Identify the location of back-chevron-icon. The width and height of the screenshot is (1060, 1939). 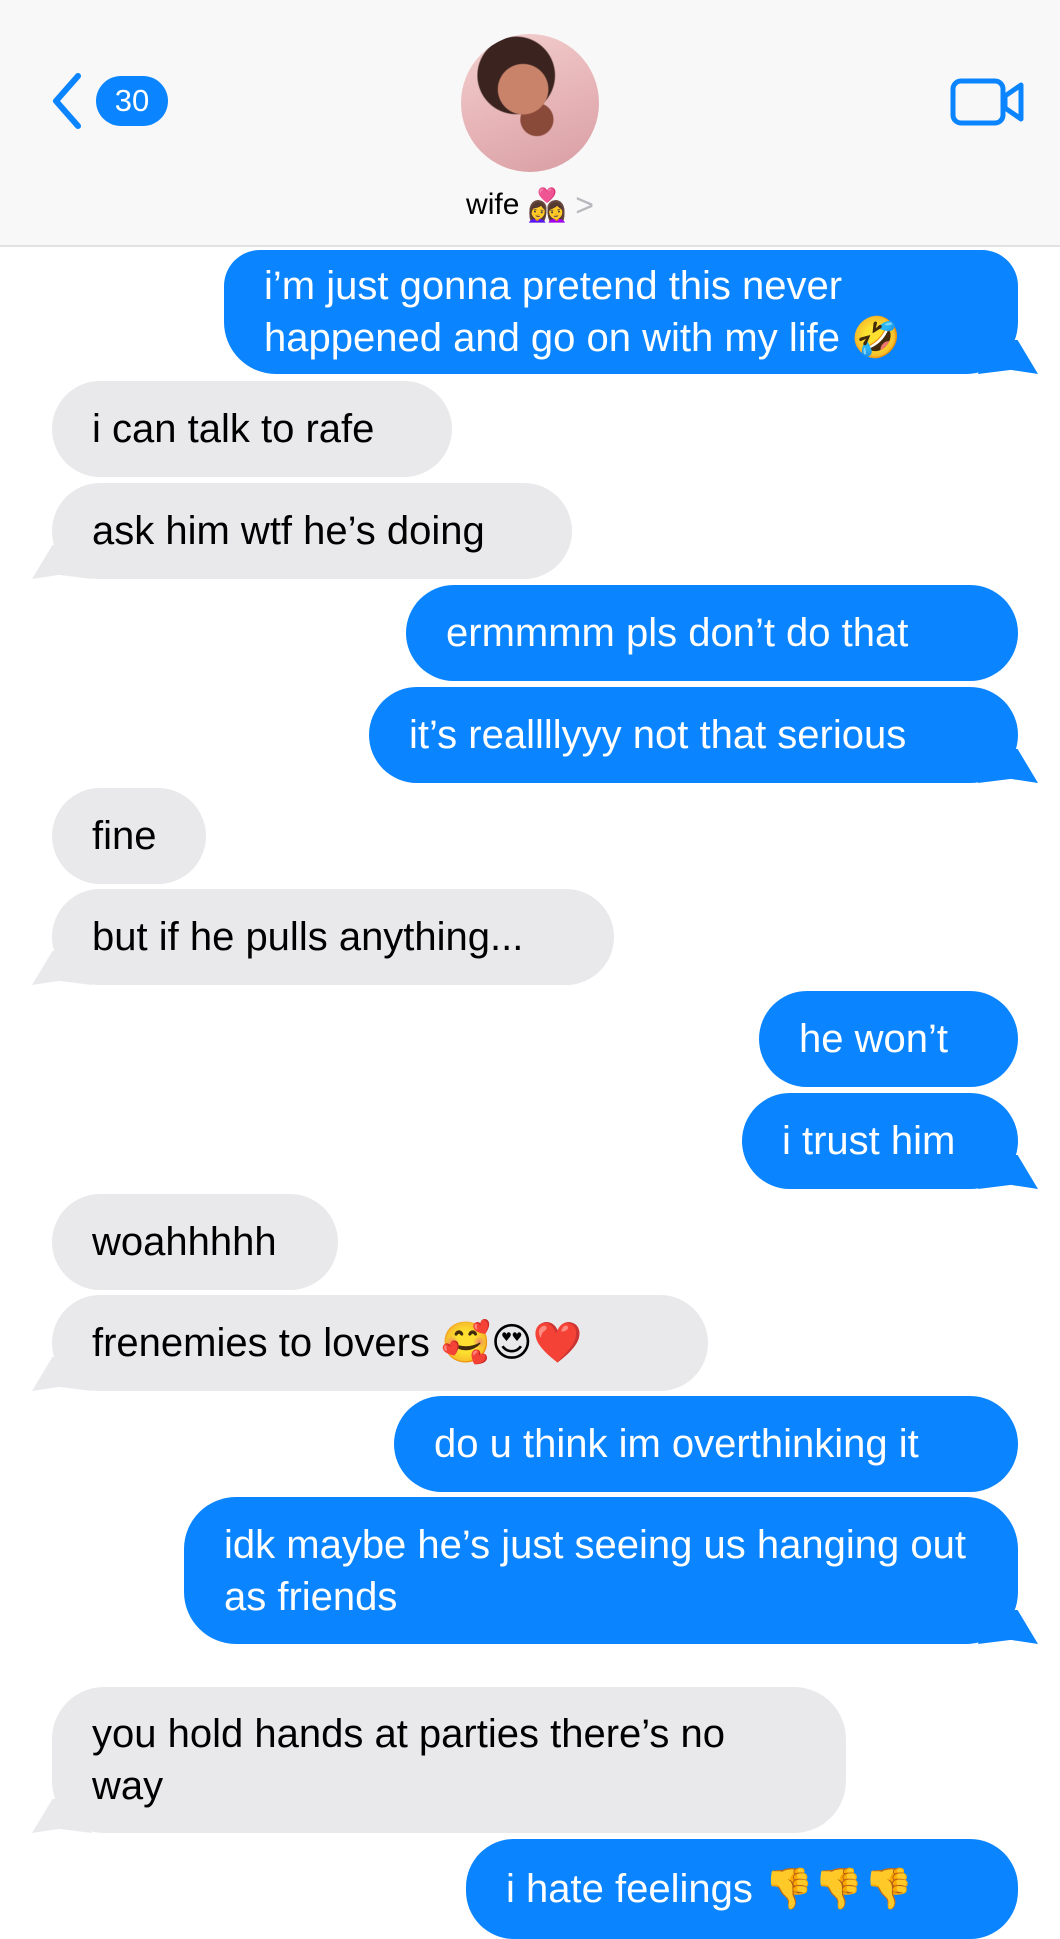
(67, 101).